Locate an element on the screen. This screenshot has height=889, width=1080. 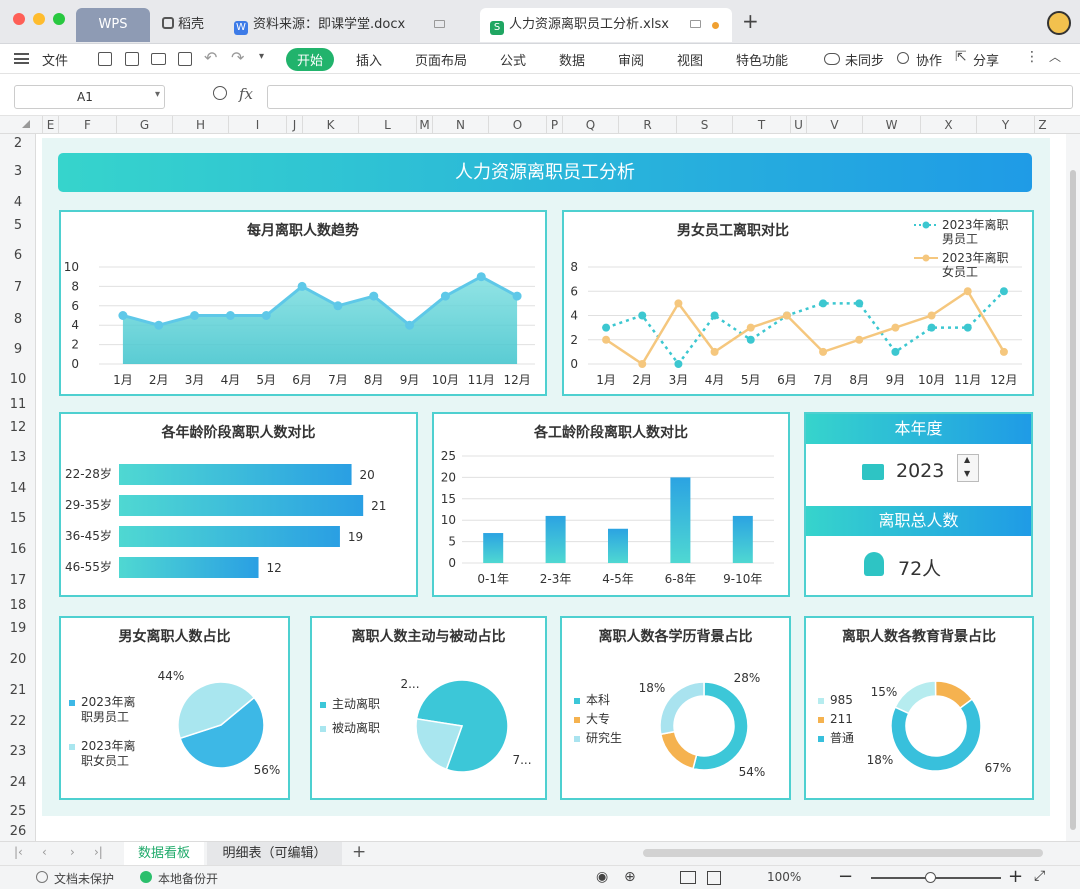
column-header-H: H is located at coordinates (200, 125).